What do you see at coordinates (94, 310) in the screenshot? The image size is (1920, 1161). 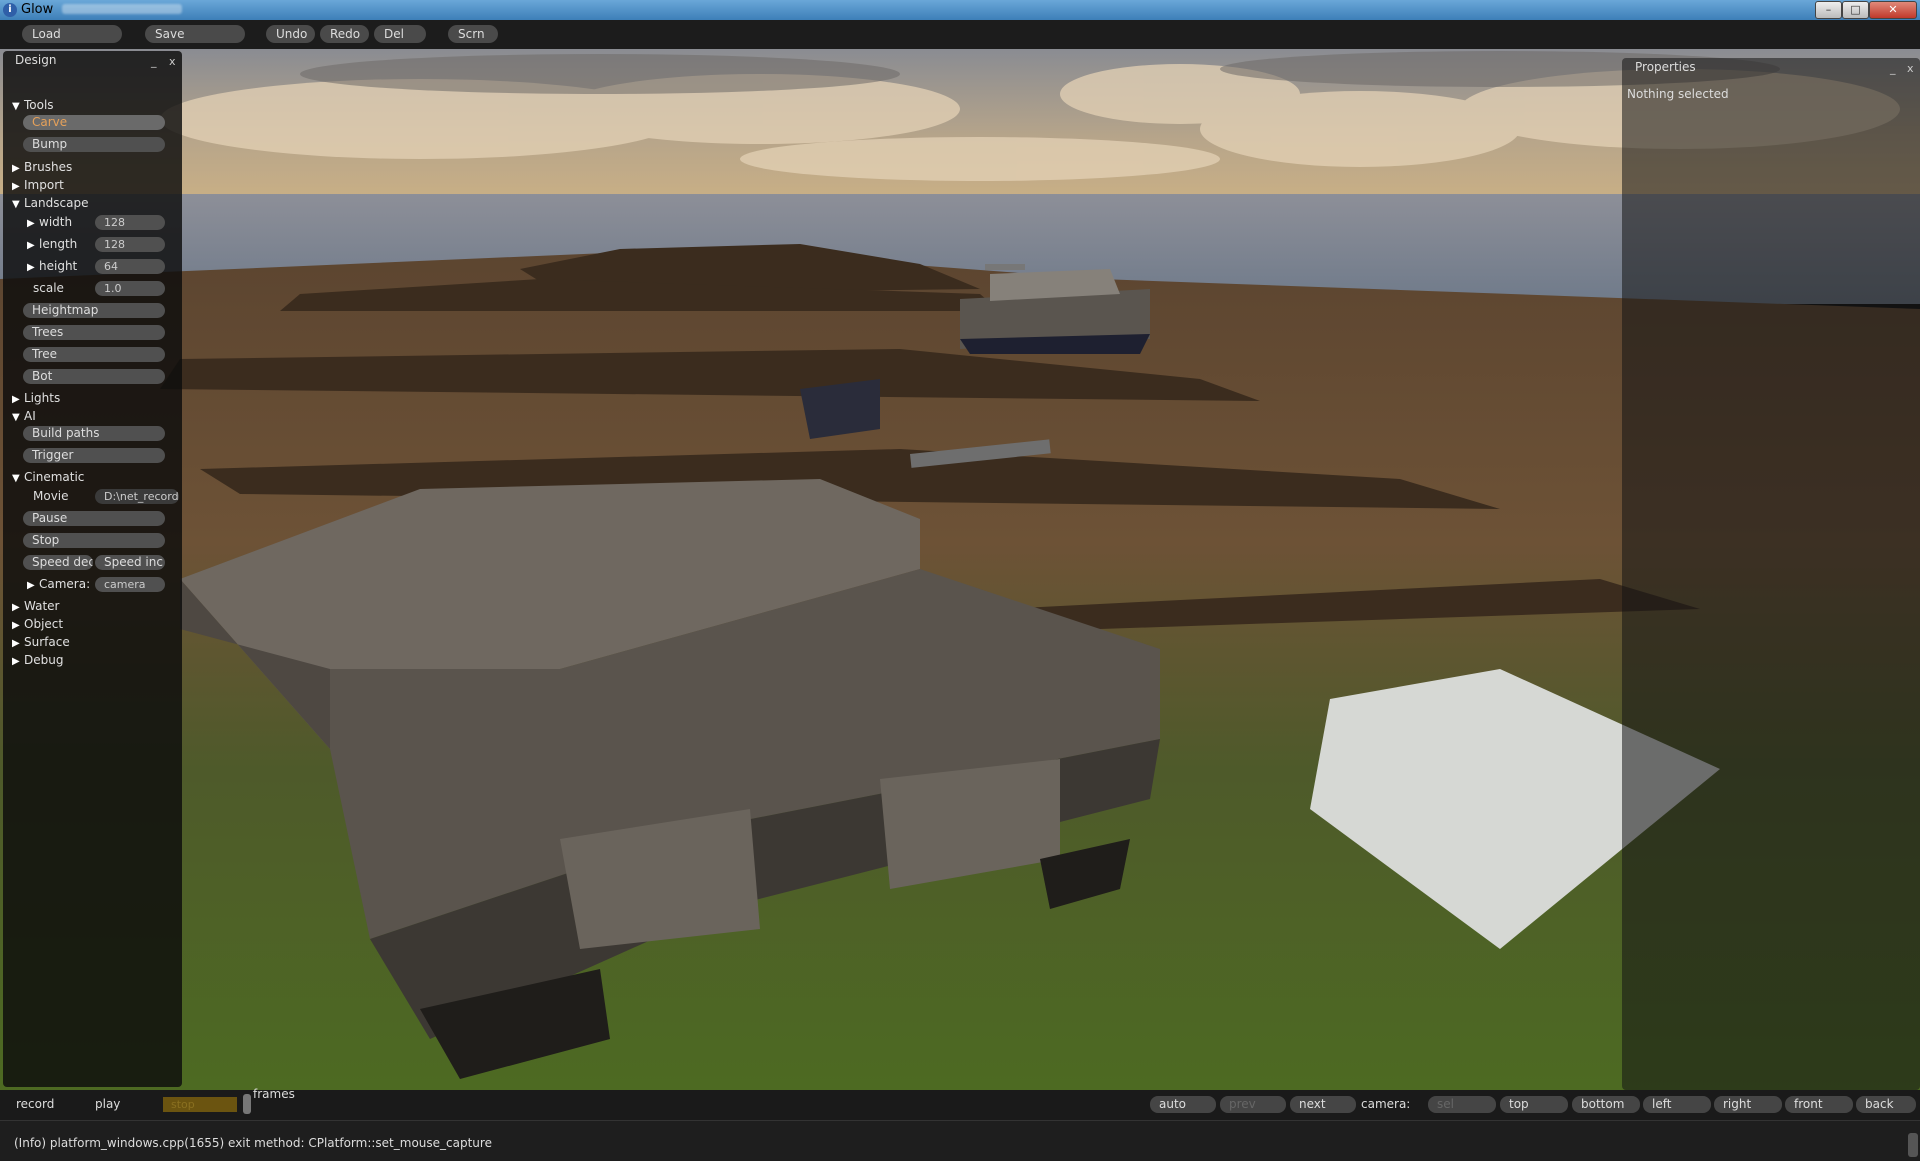 I see `heightmap-button: Heightmap` at bounding box center [94, 310].